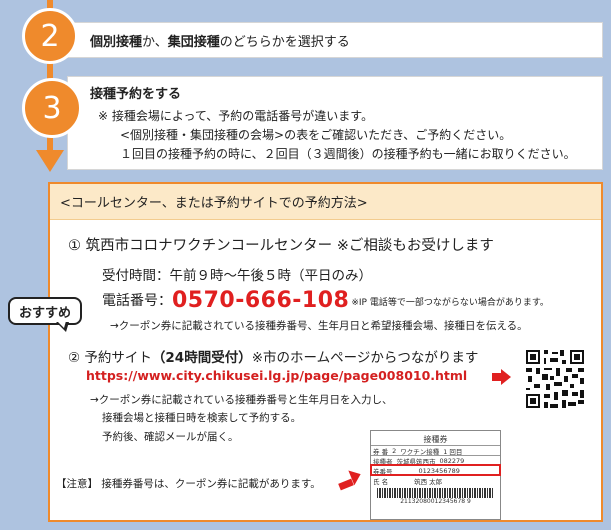 This screenshot has height=530, width=611. I want to click on barcode-icon, so click(435, 493).